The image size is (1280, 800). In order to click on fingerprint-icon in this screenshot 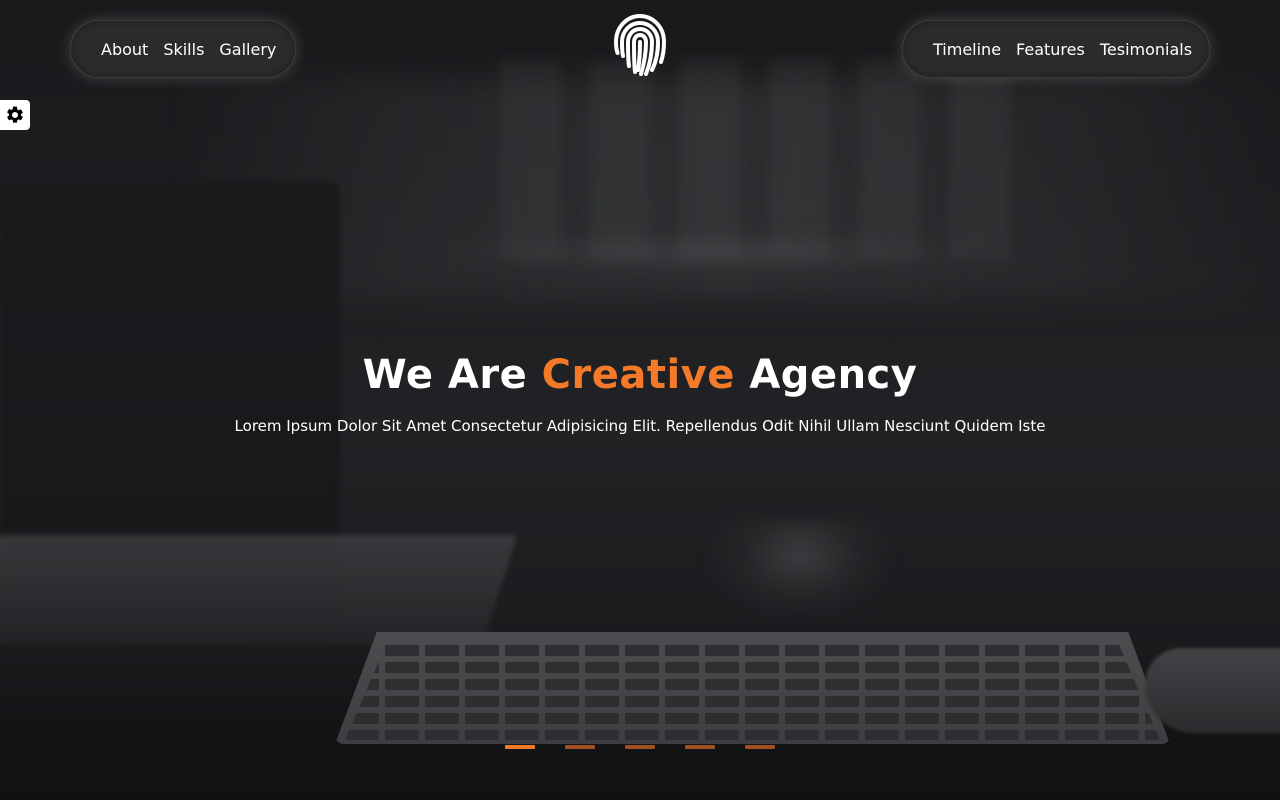, I will do `click(640, 44)`.